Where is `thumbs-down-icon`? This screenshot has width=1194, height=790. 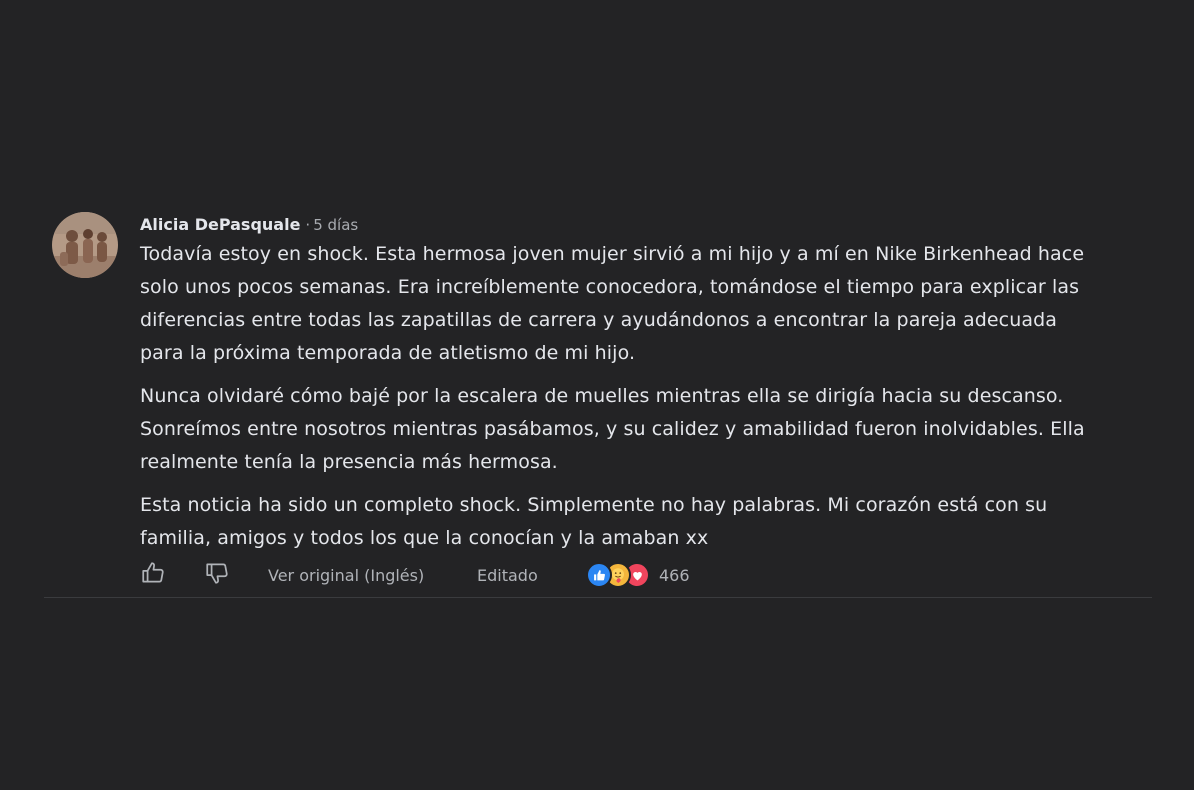 thumbs-down-icon is located at coordinates (217, 575).